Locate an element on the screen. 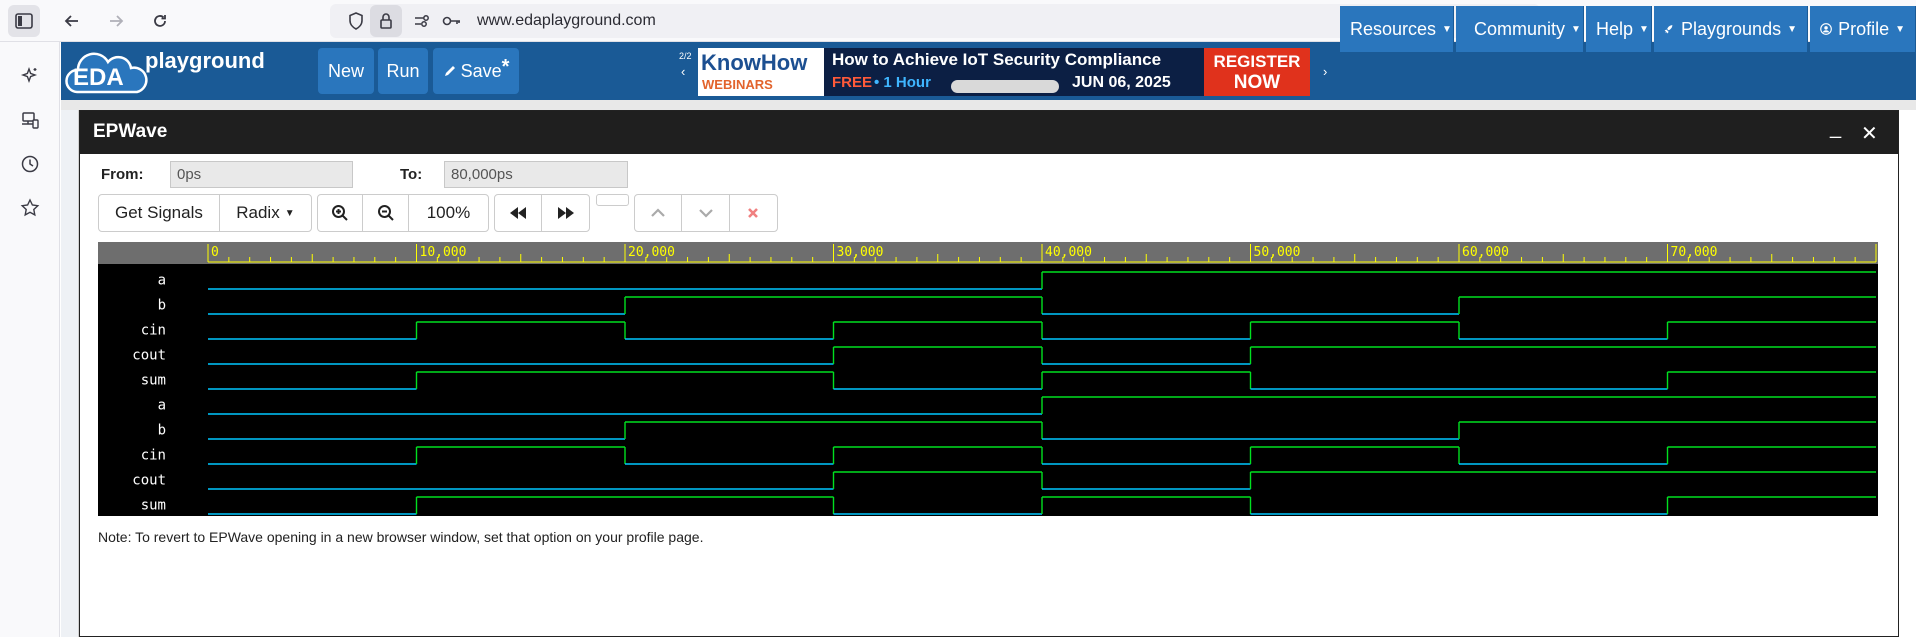  signals-toolbar: Get Signals Radix ▼ is located at coordinates (205, 213).